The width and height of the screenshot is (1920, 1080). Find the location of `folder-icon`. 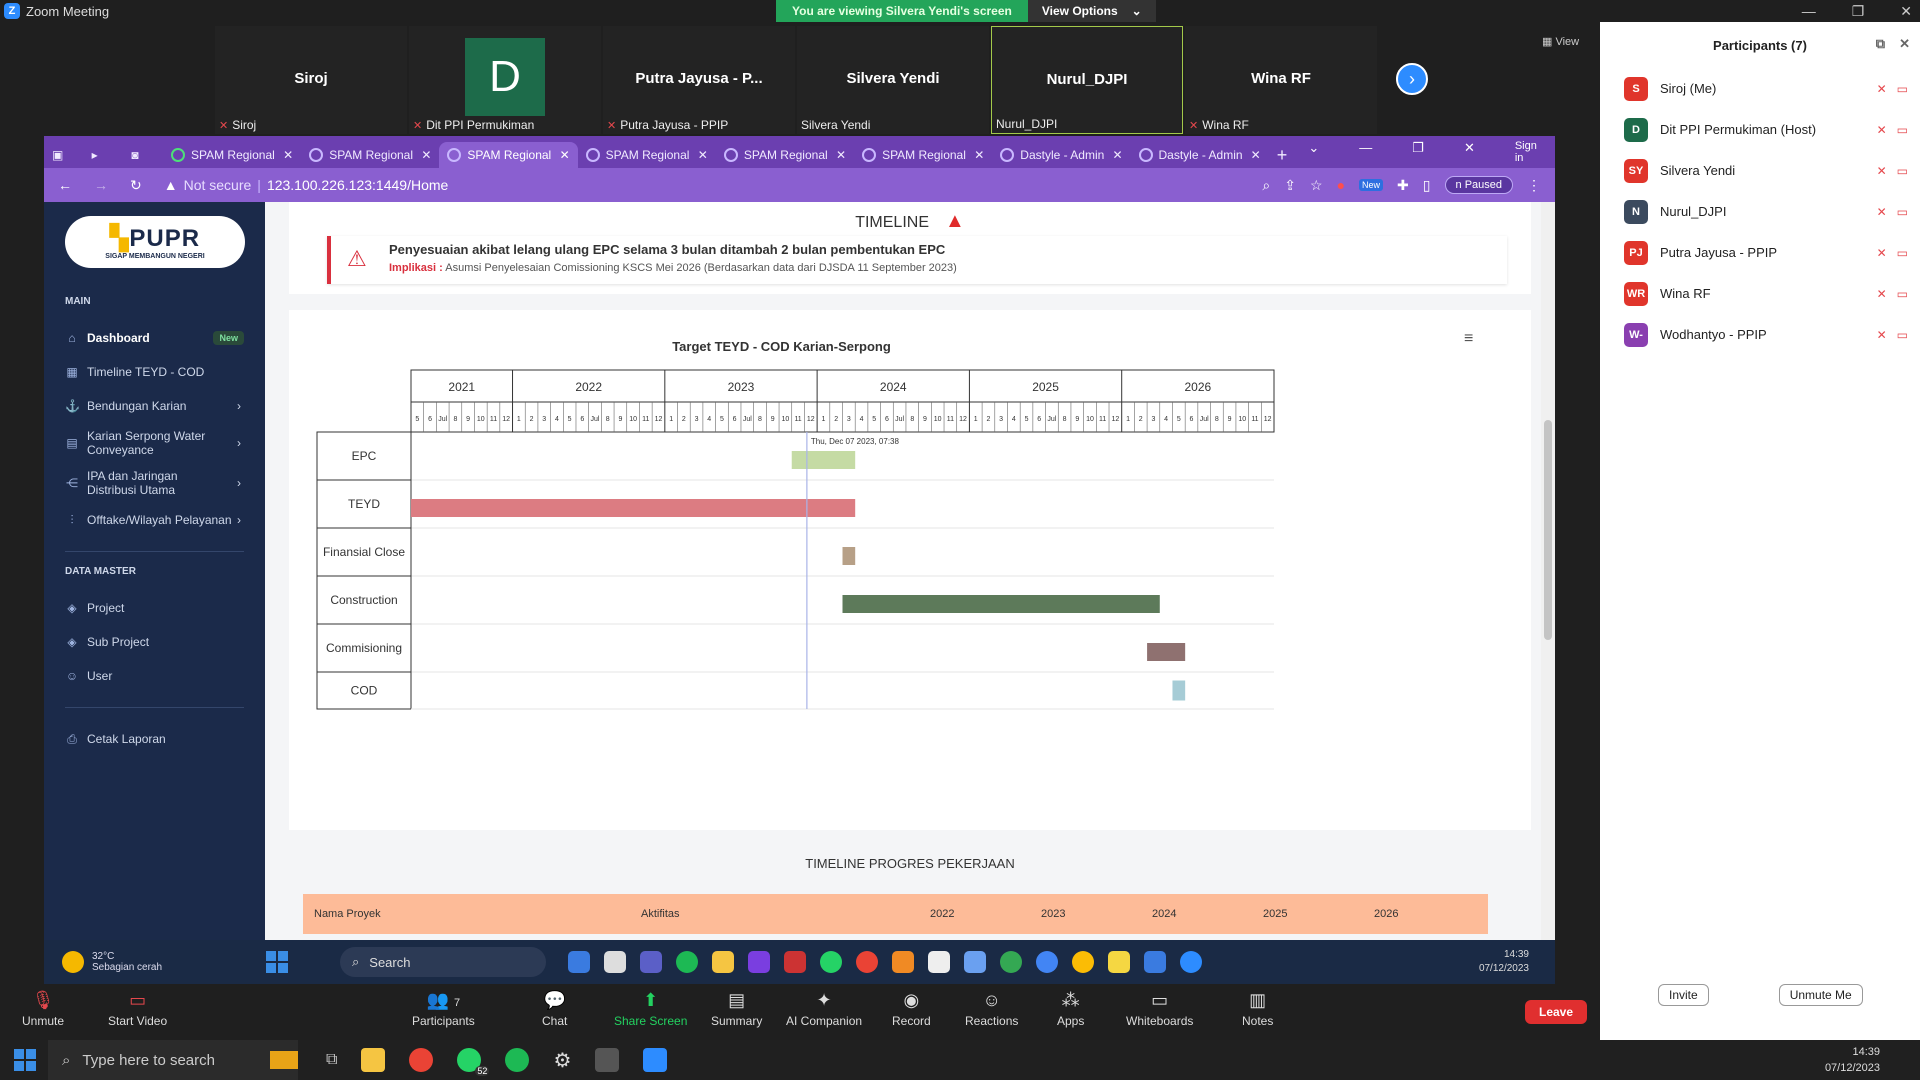

folder-icon is located at coordinates (723, 962).